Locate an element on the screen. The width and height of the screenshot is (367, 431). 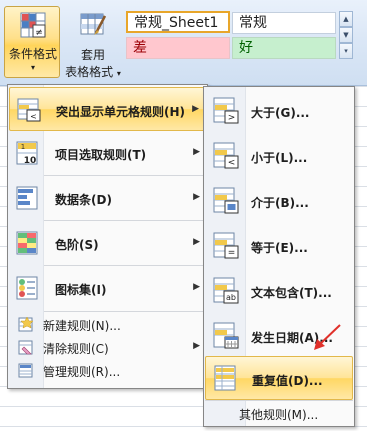
submenu-separator is located at coordinates (279, 400).